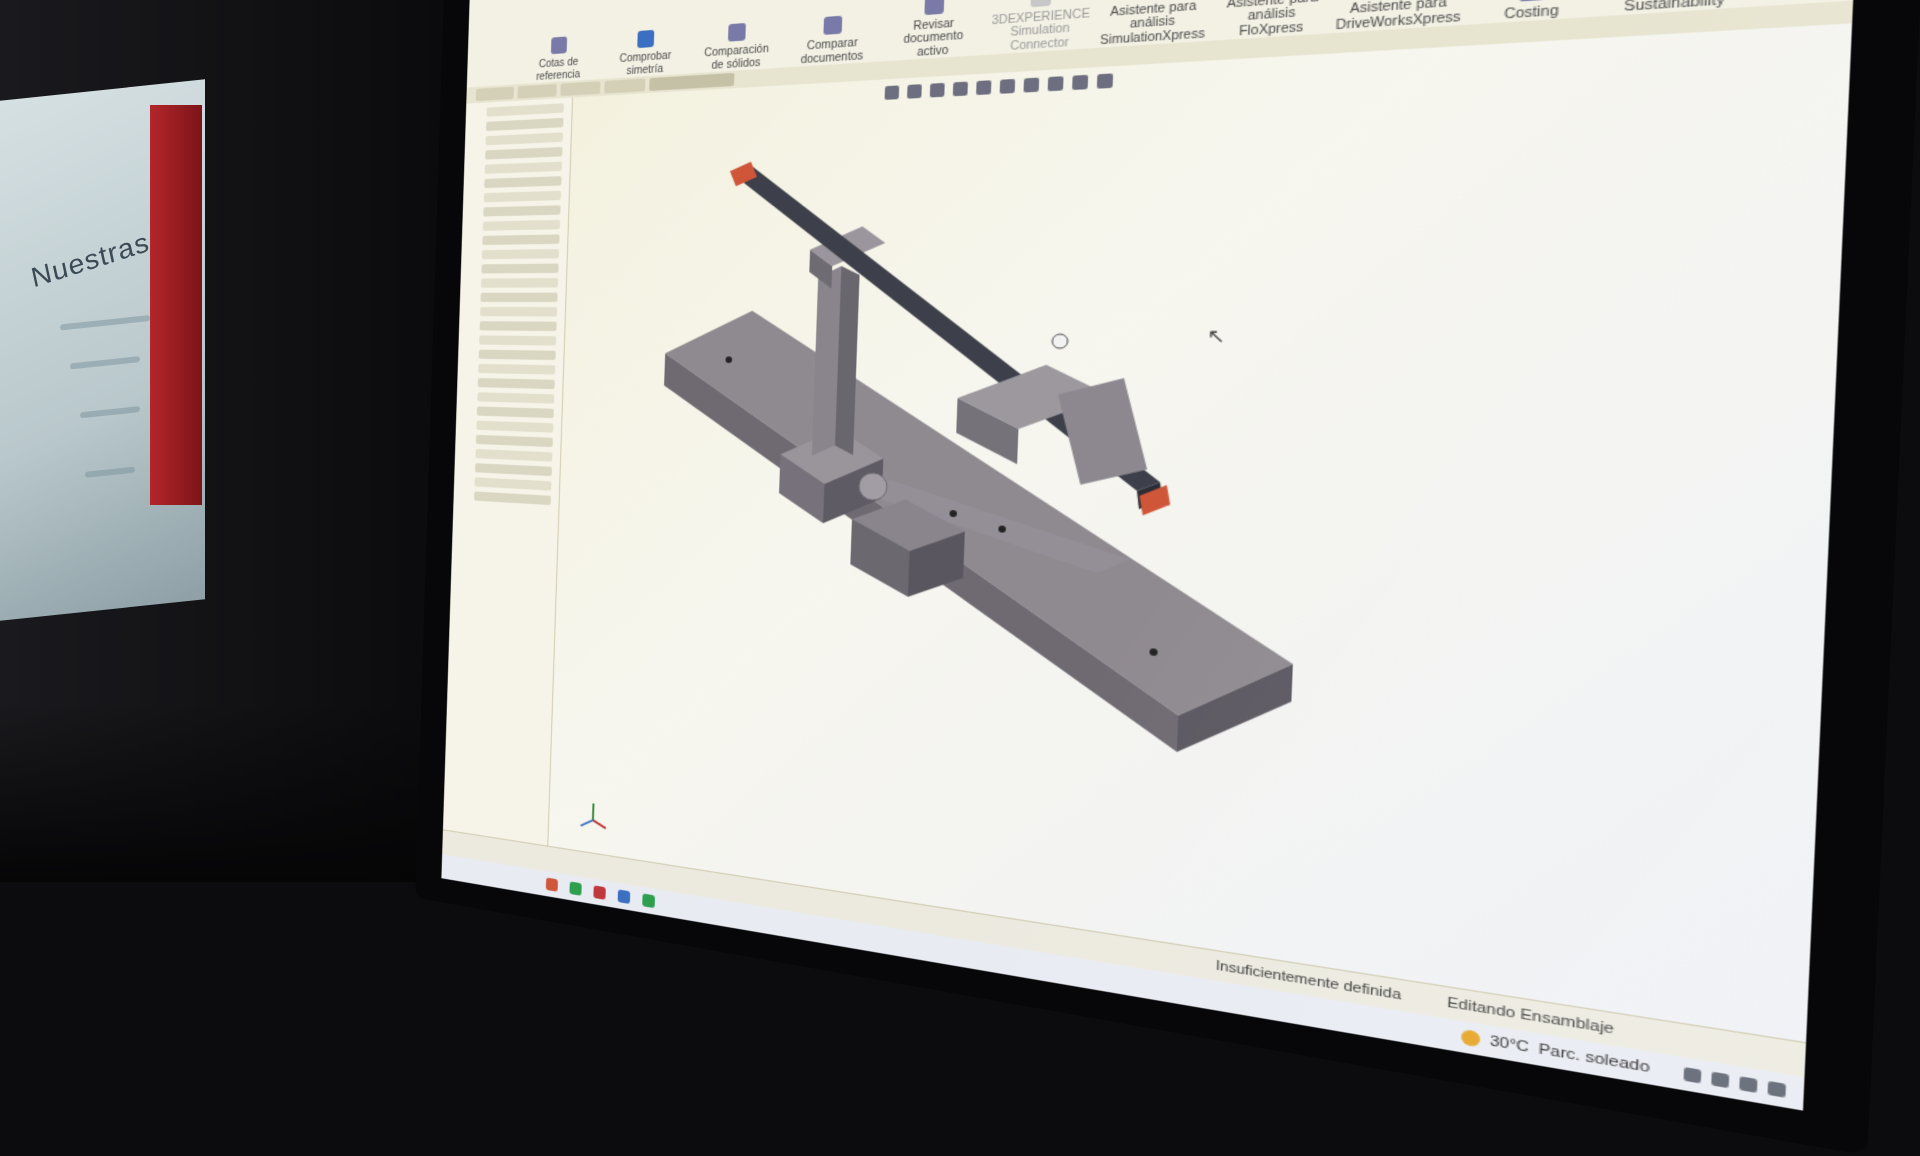 This screenshot has height=1156, width=1920. What do you see at coordinates (1041, 3) in the screenshot?
I see `simulation-icon` at bounding box center [1041, 3].